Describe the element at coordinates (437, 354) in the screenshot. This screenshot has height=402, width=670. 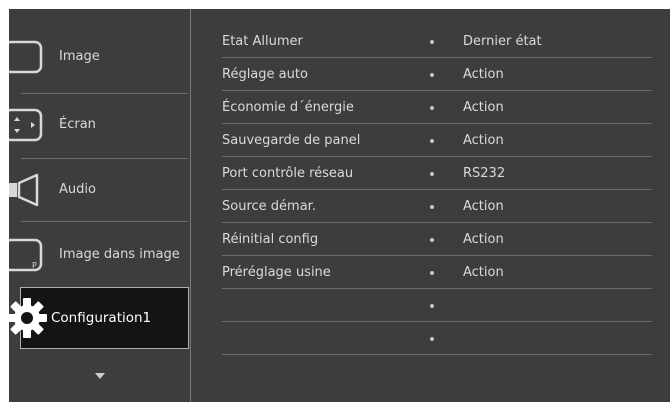
I see `row-divider` at that location.